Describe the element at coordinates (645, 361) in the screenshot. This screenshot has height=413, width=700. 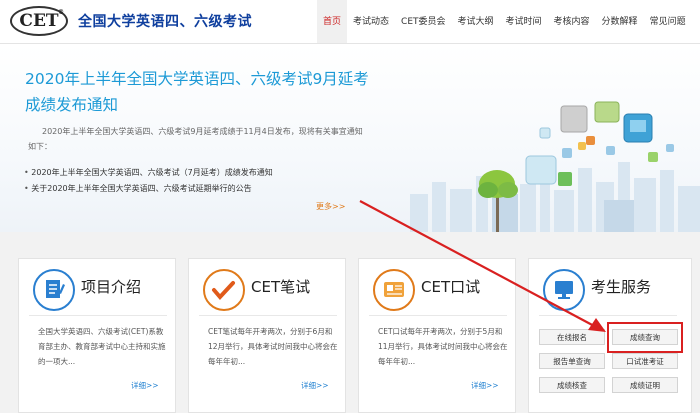
I see `oral-admission-button: 口试准考证` at that location.